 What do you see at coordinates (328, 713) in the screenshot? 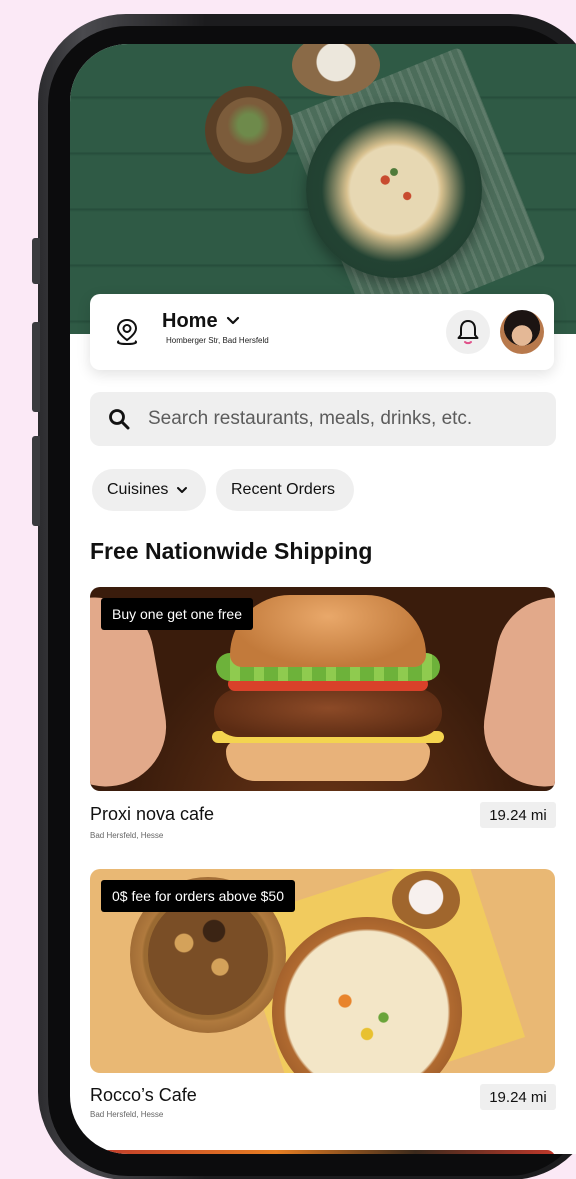
I see `burger-patty` at bounding box center [328, 713].